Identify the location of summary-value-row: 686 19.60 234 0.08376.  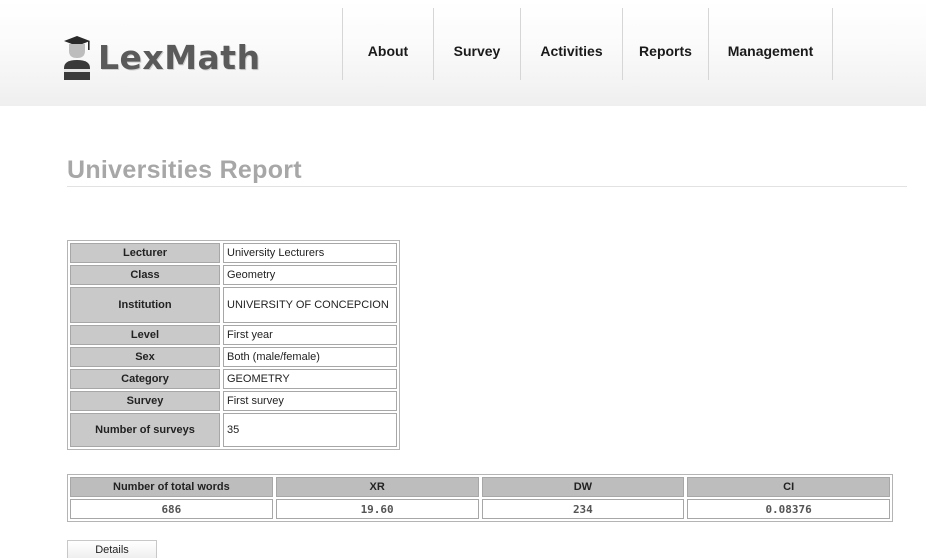
(480, 509).